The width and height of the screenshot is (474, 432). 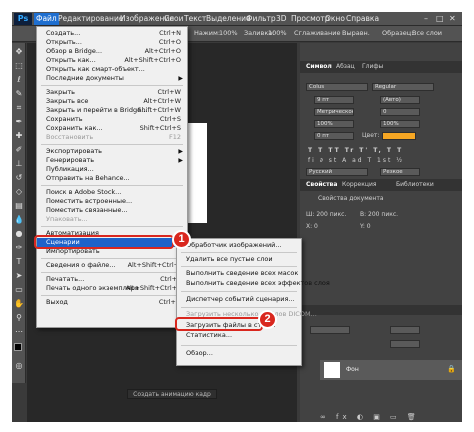 What do you see at coordinates (391, 370) in the screenshot?
I see `layer-row: Фон 🔒` at bounding box center [391, 370].